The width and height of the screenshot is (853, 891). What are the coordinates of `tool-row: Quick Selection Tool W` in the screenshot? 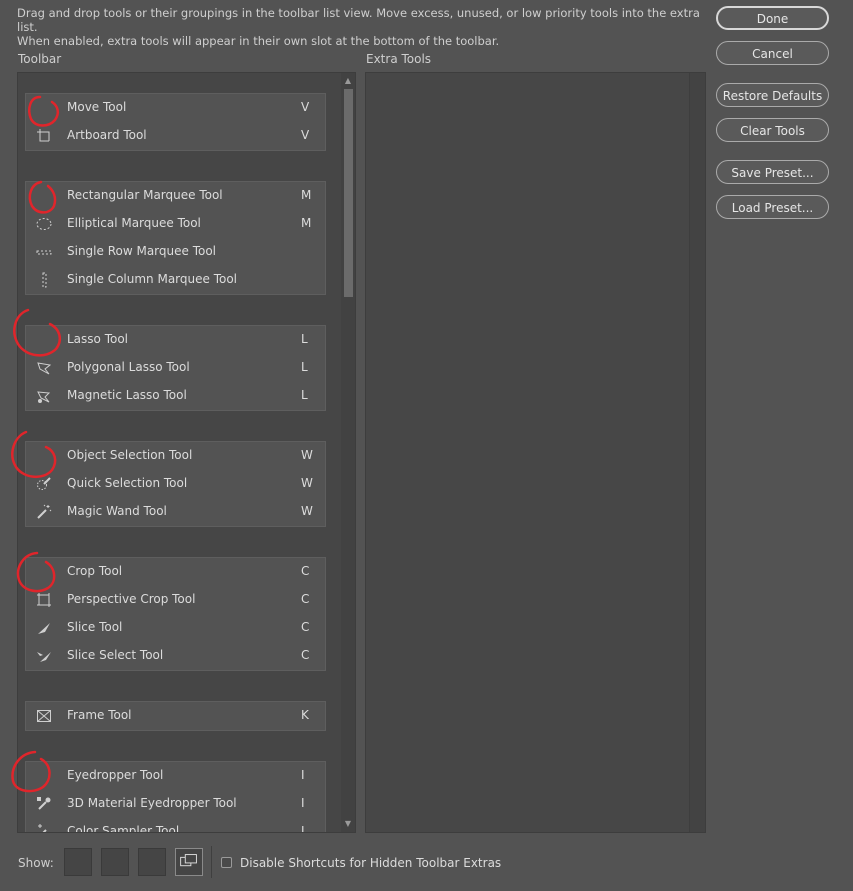 It's located at (175, 484).